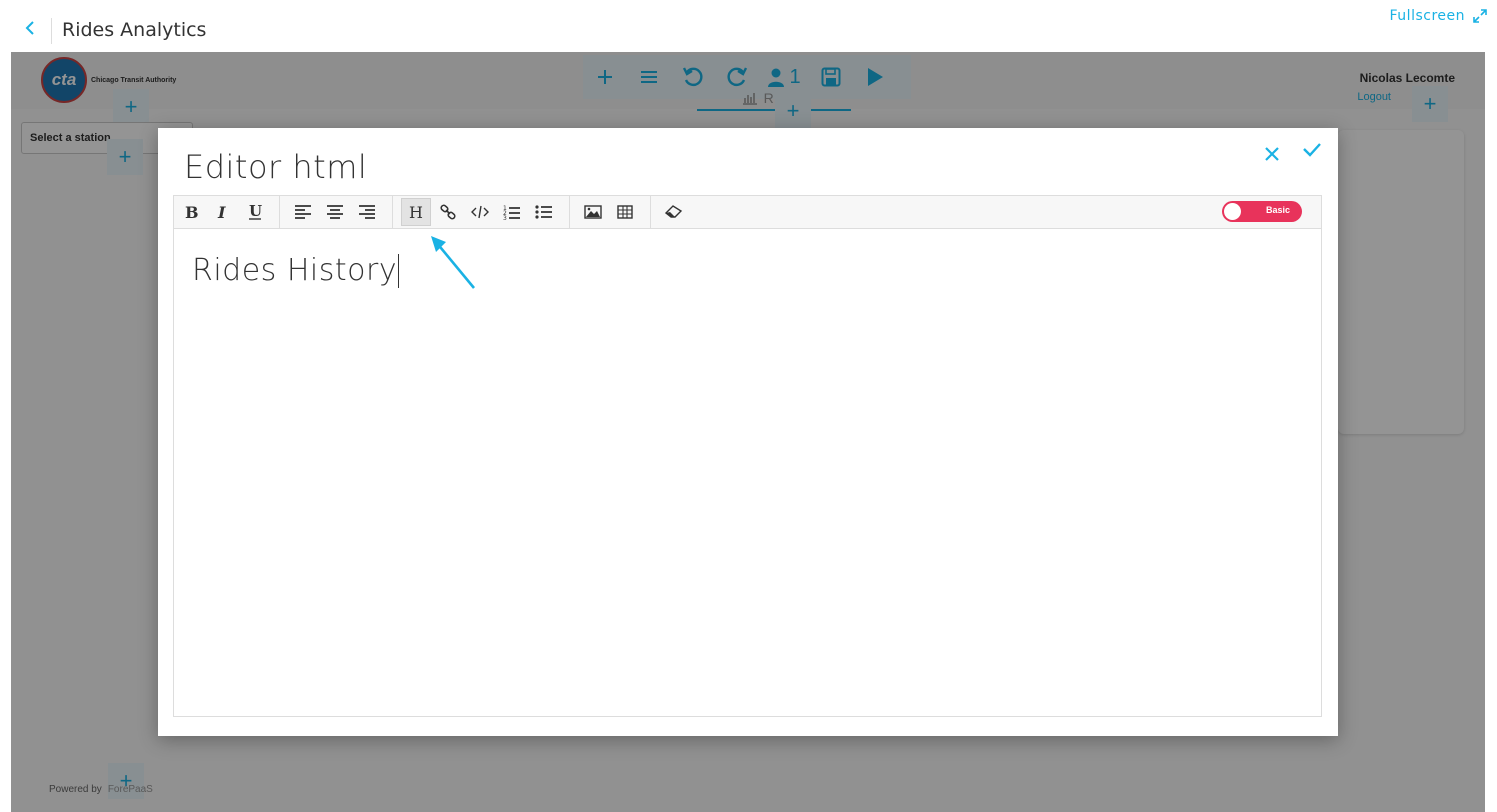 Image resolution: width=1497 pixels, height=812 pixels. I want to click on align-right-icon, so click(367, 212).